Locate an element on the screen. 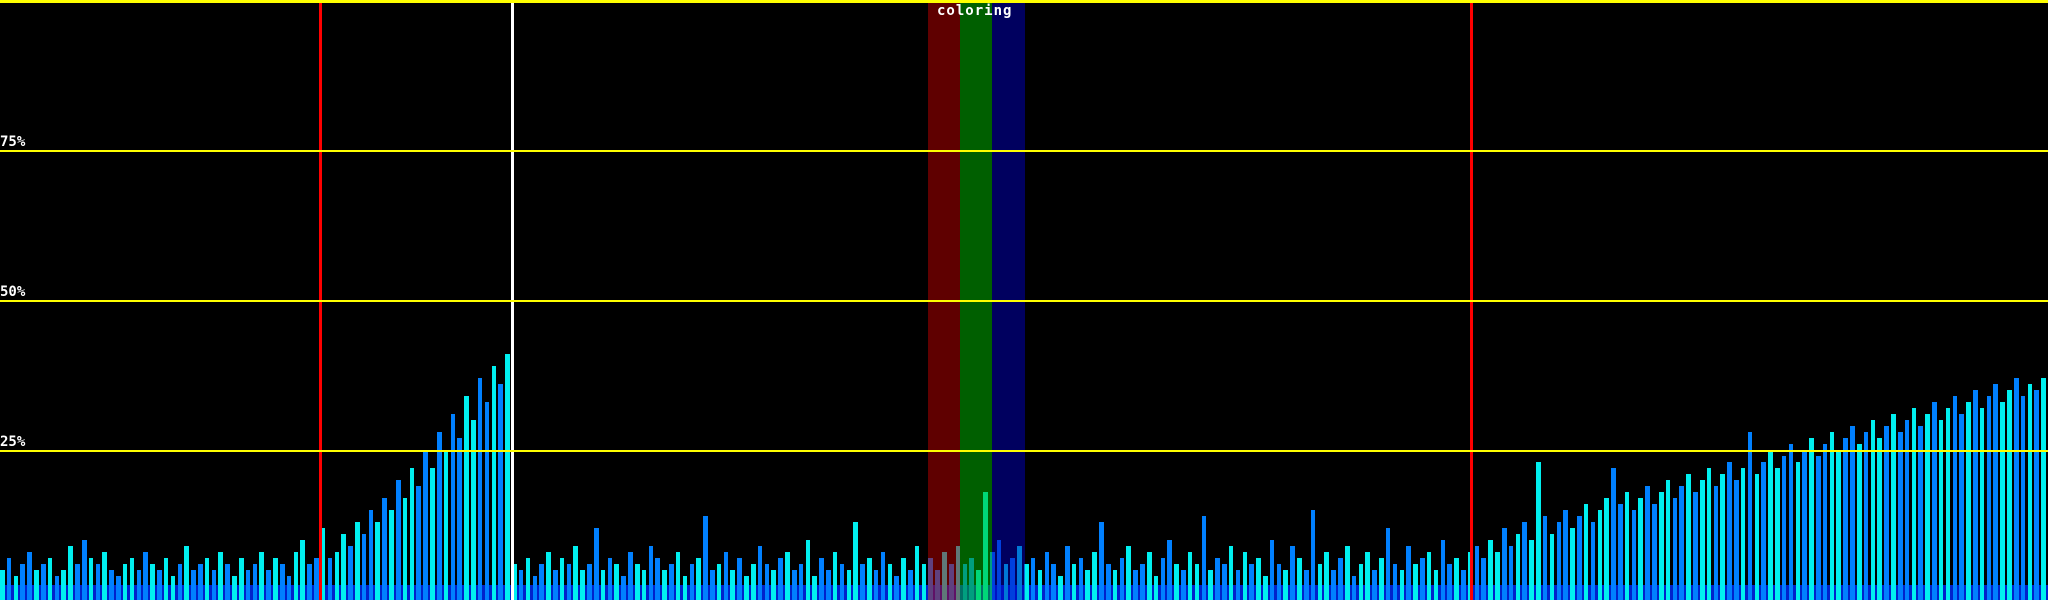 This screenshot has height=600, width=2048. tick-label-25: 25% is located at coordinates (13, 442).